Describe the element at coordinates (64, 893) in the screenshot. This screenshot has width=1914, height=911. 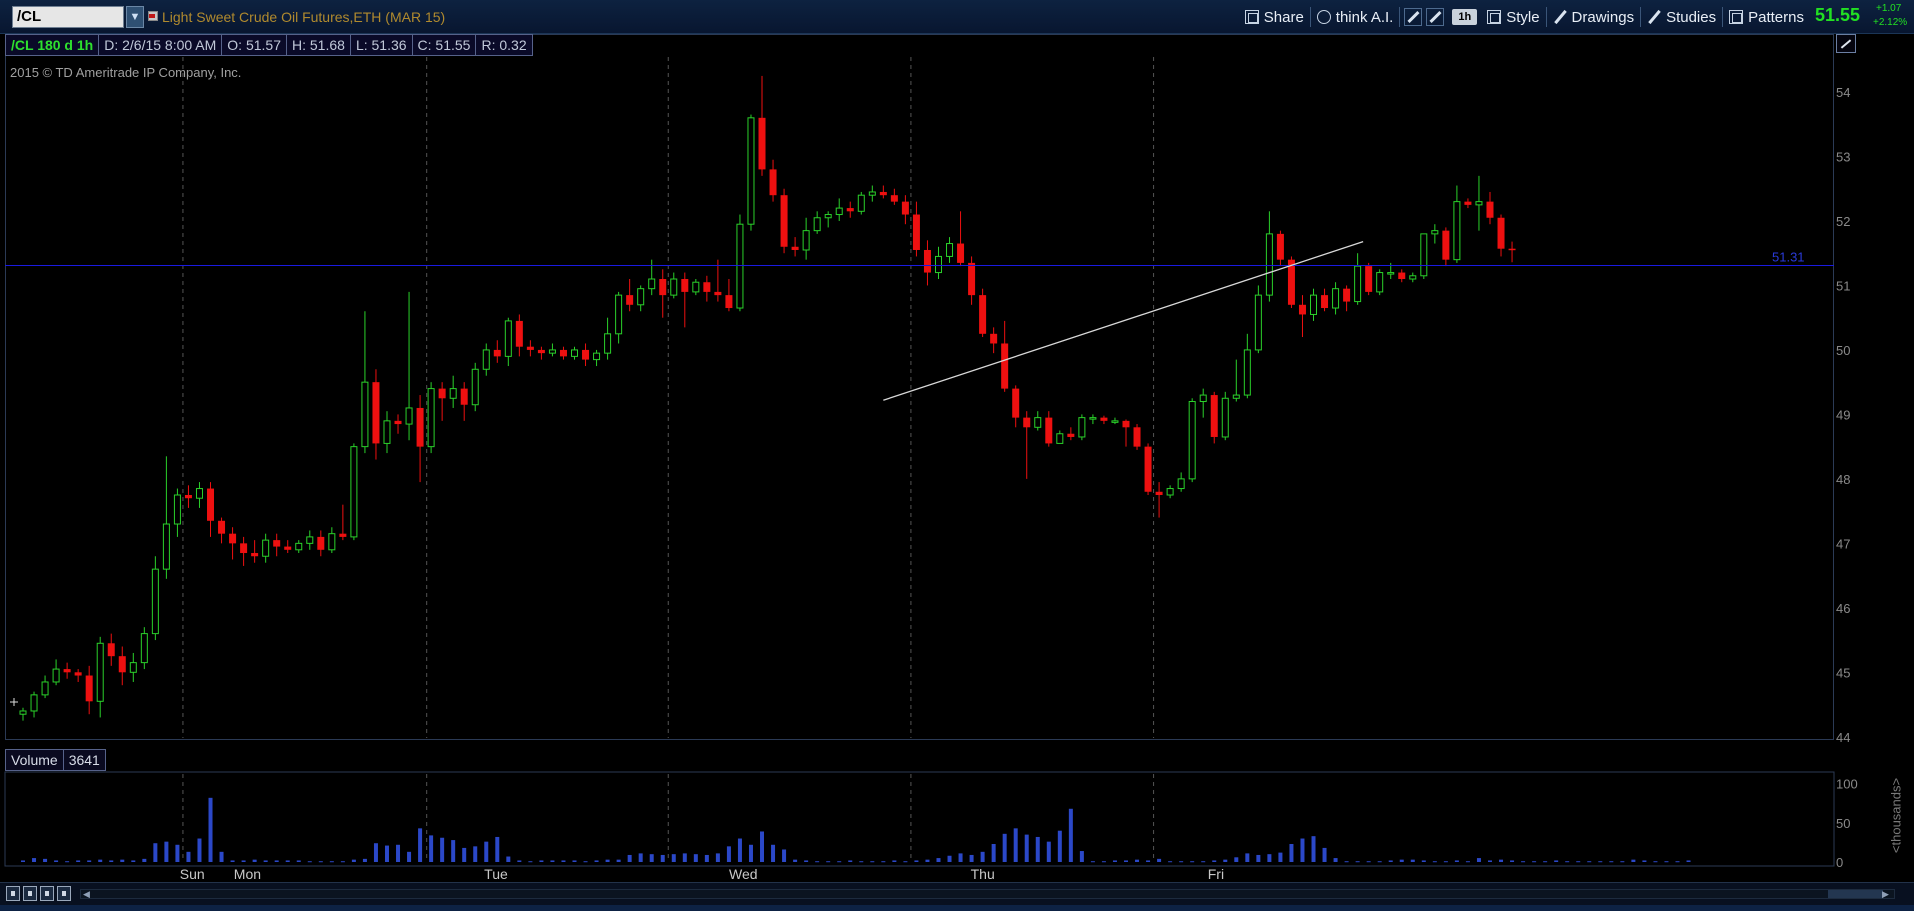
I see `scroll-lock-icon` at that location.